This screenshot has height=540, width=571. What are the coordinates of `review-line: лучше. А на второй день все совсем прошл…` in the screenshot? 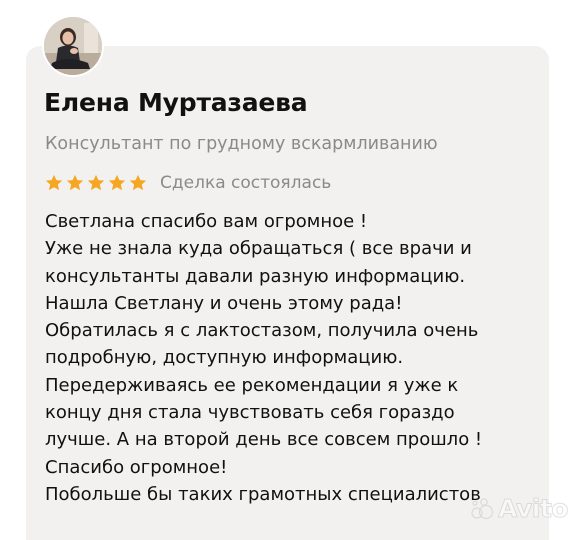 It's located at (264, 440).